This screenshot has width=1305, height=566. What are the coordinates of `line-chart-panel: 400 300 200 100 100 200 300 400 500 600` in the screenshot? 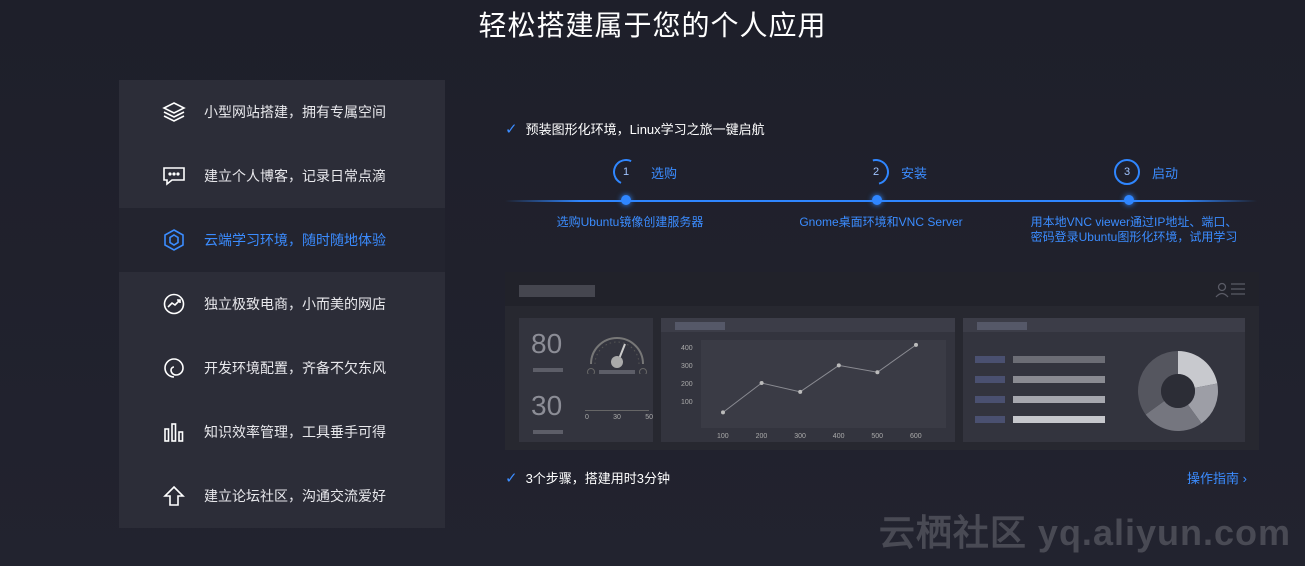 It's located at (808, 380).